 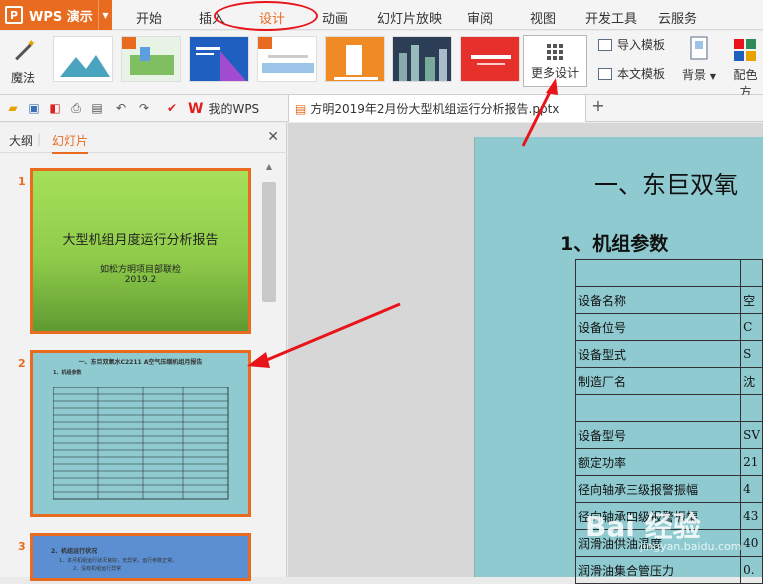 I want to click on slide1-title: 大型机组月度运行分析报告, so click(x=140, y=240).